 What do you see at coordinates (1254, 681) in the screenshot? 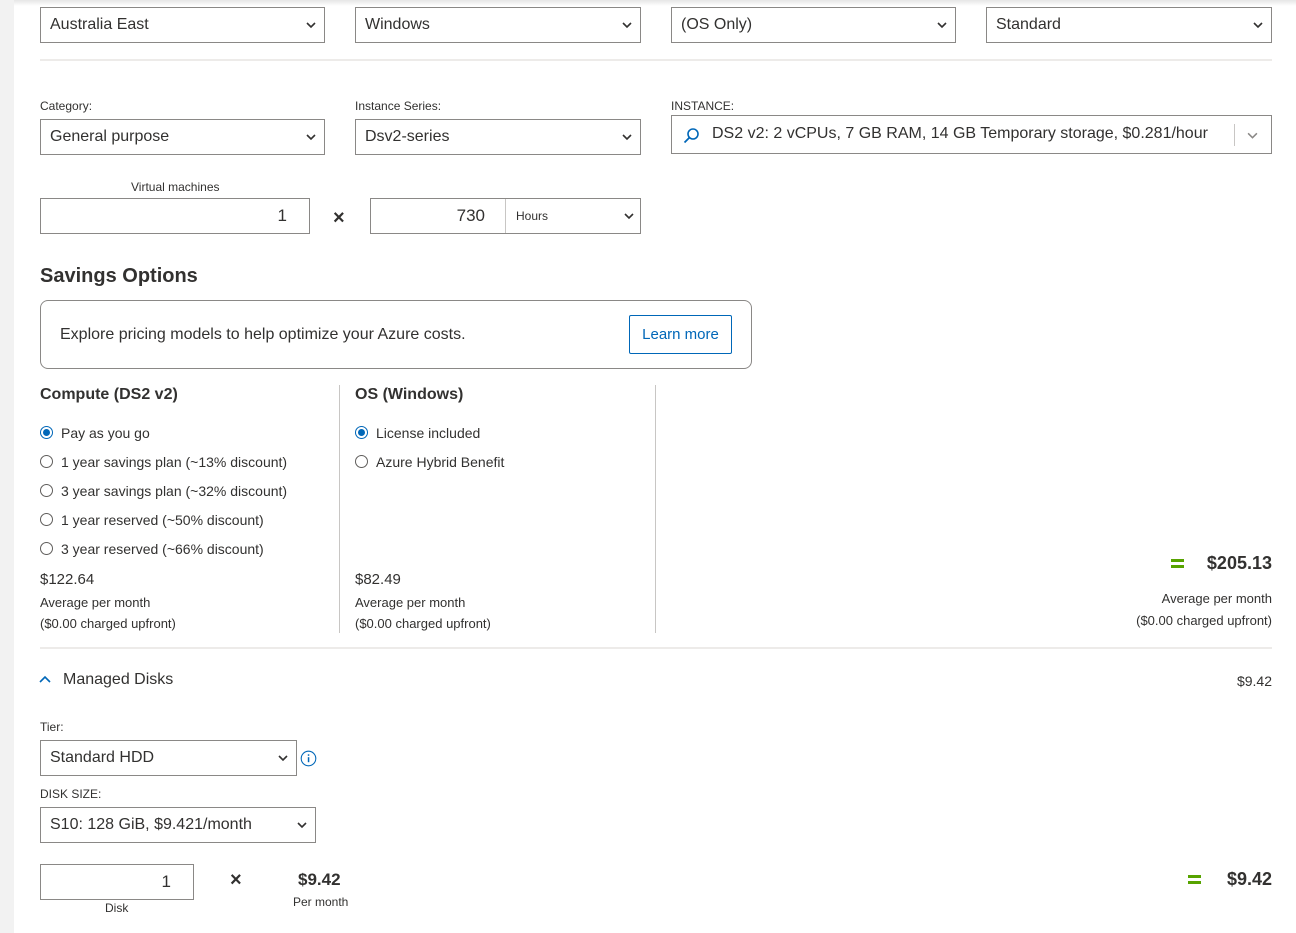
I see `managed-disks-header-price: $9.42` at bounding box center [1254, 681].